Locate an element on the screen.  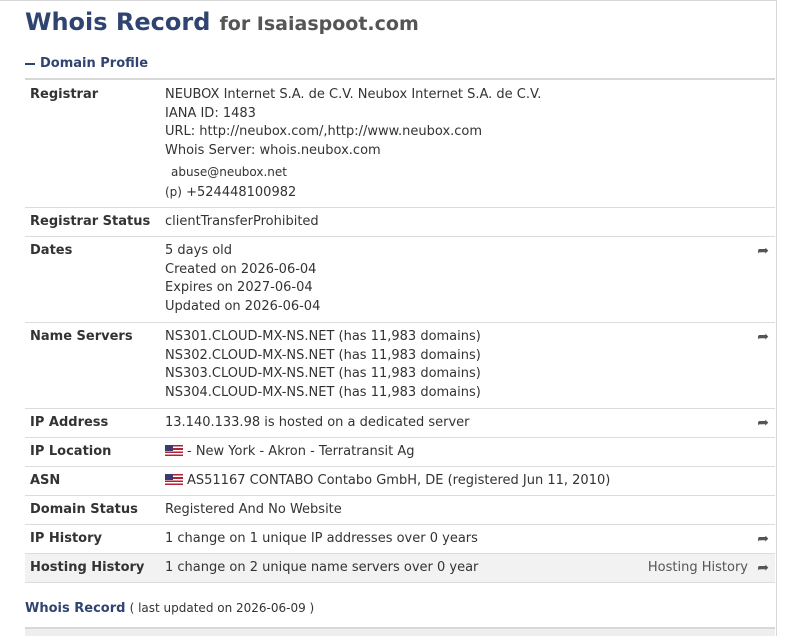
page-title: Whois Record for Isaiaspoot.com is located at coordinates (222, 22).